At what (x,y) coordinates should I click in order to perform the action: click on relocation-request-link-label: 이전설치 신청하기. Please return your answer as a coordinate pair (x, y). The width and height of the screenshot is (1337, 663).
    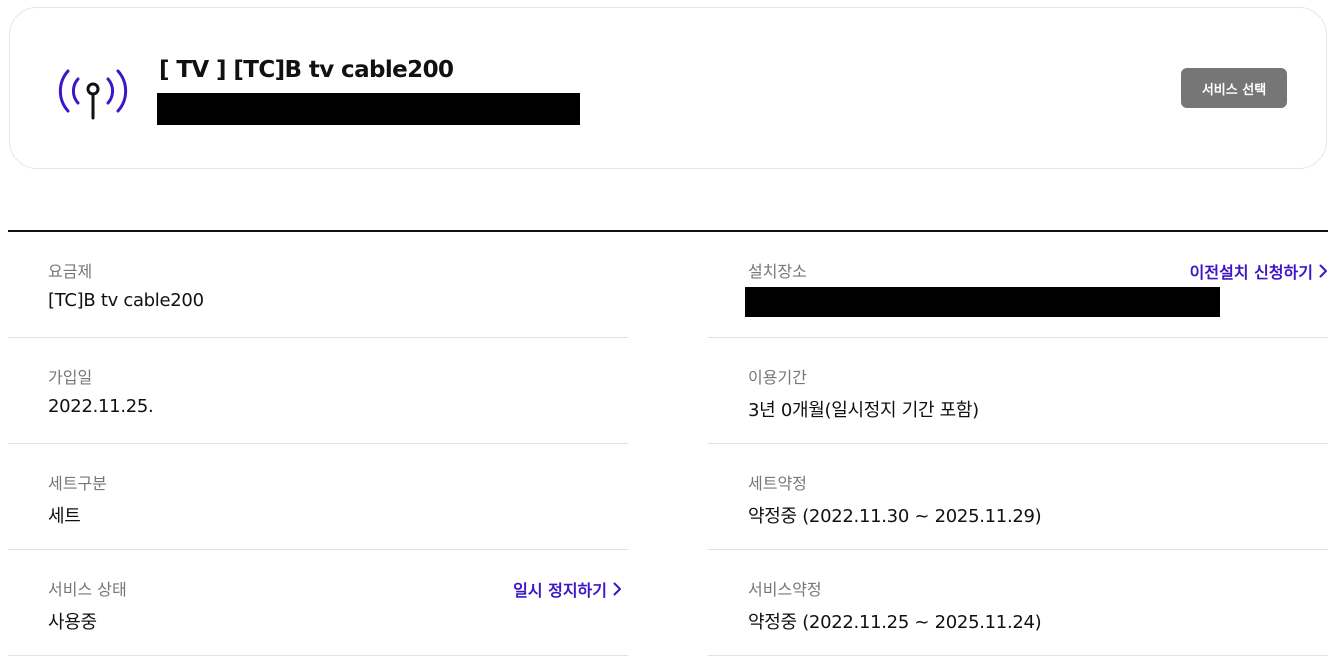
    Looking at the image, I should click on (1251, 272).